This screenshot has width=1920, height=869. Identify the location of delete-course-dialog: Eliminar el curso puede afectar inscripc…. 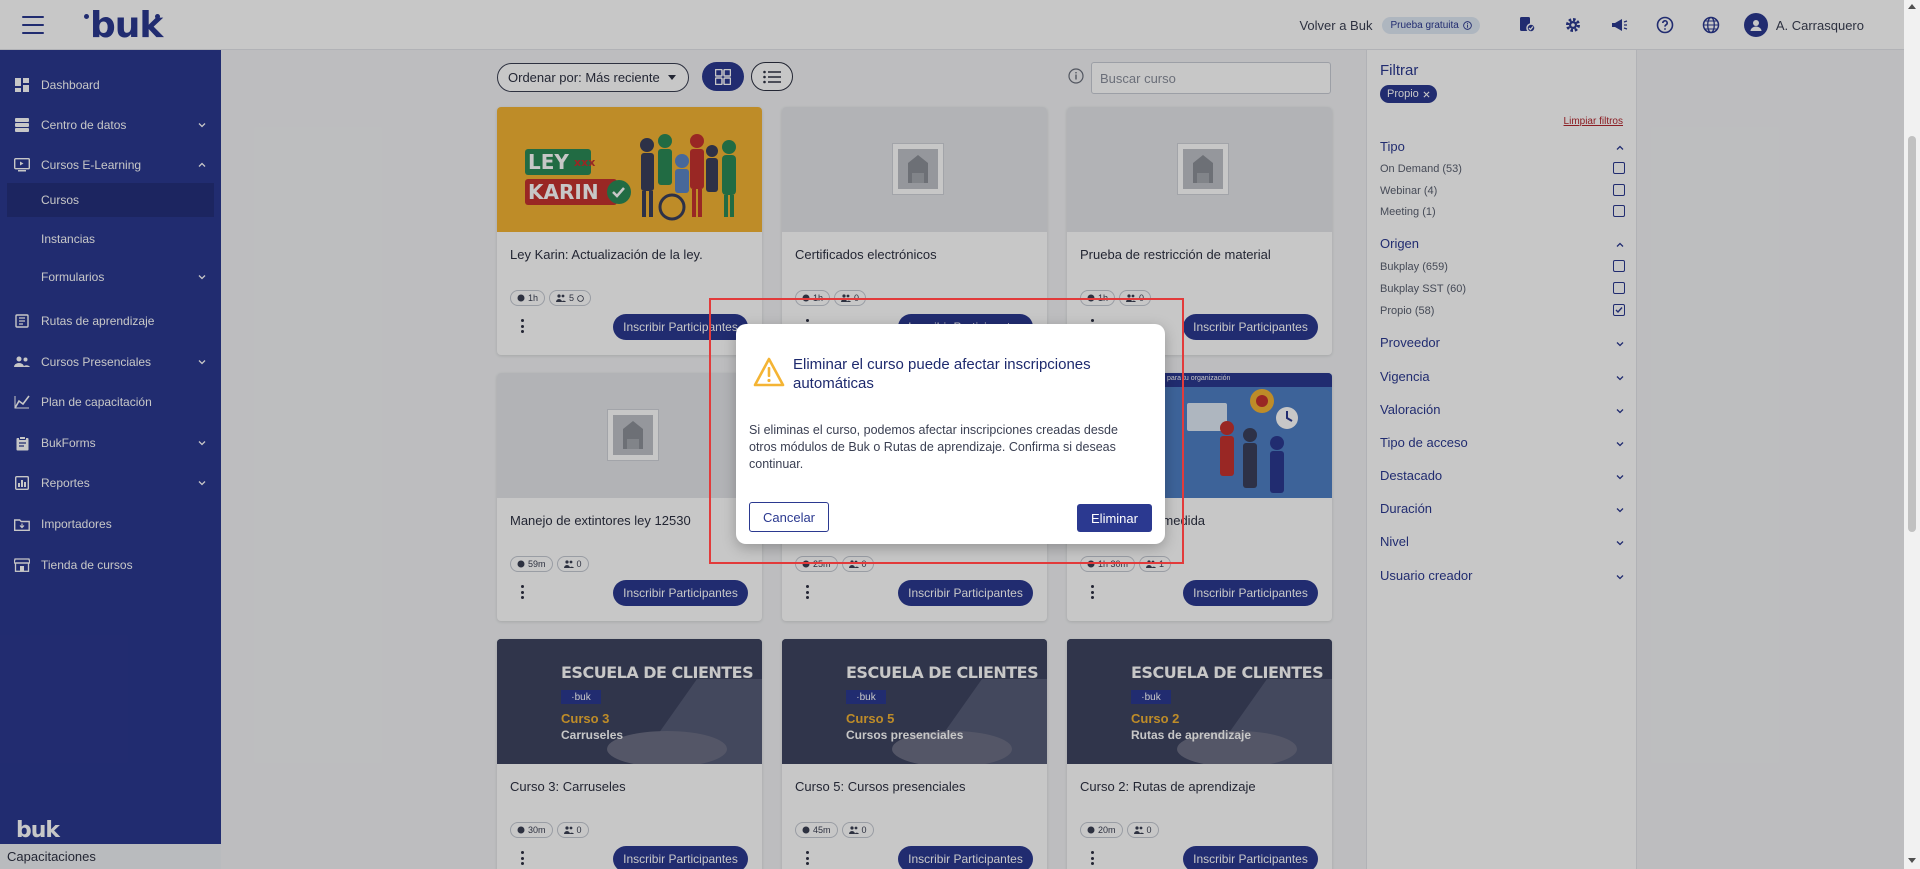
(950, 434).